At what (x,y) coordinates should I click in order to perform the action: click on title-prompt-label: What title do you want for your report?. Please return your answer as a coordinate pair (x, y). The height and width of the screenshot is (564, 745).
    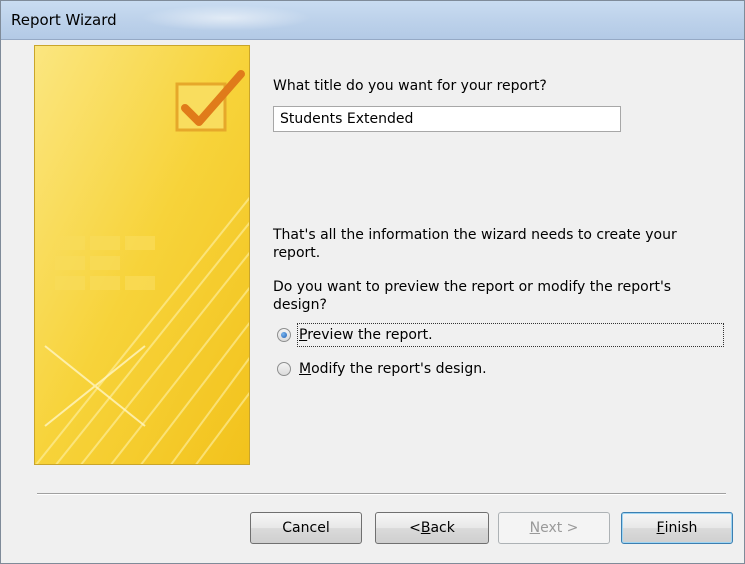
    Looking at the image, I should click on (410, 86).